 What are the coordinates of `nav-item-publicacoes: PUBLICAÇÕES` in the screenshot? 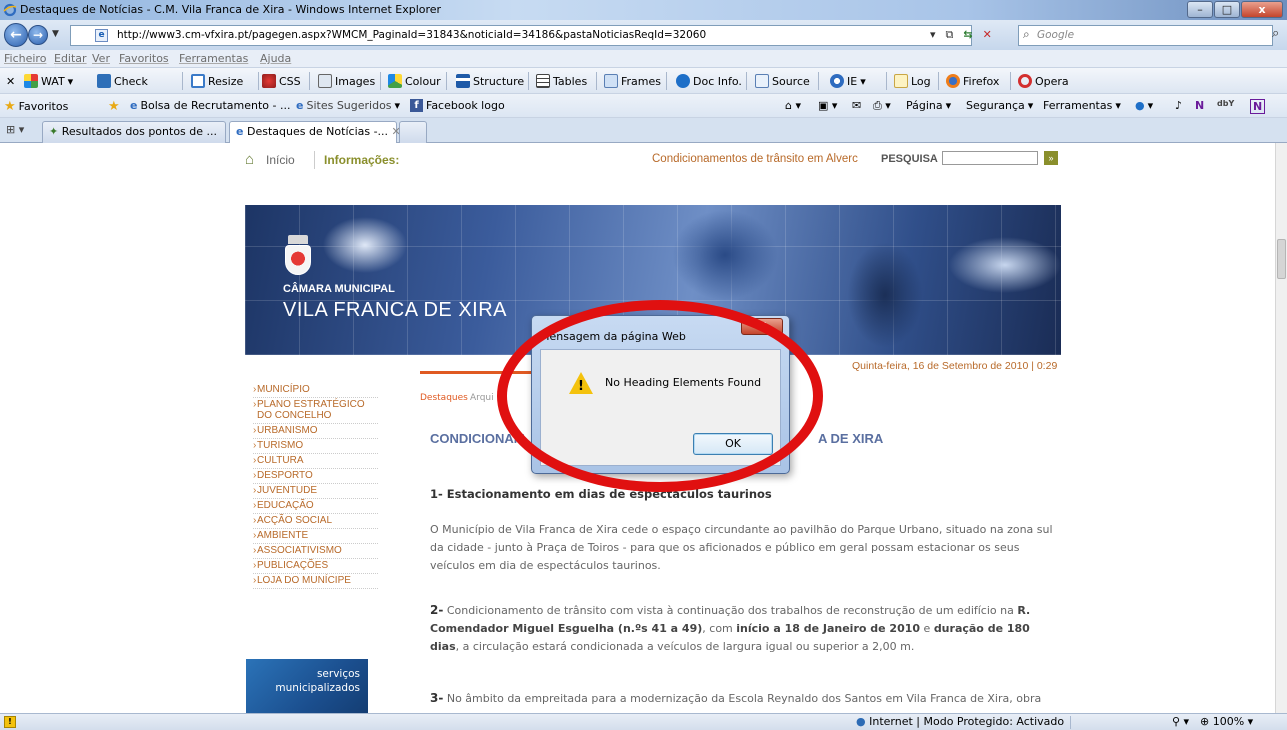 It's located at (315, 566).